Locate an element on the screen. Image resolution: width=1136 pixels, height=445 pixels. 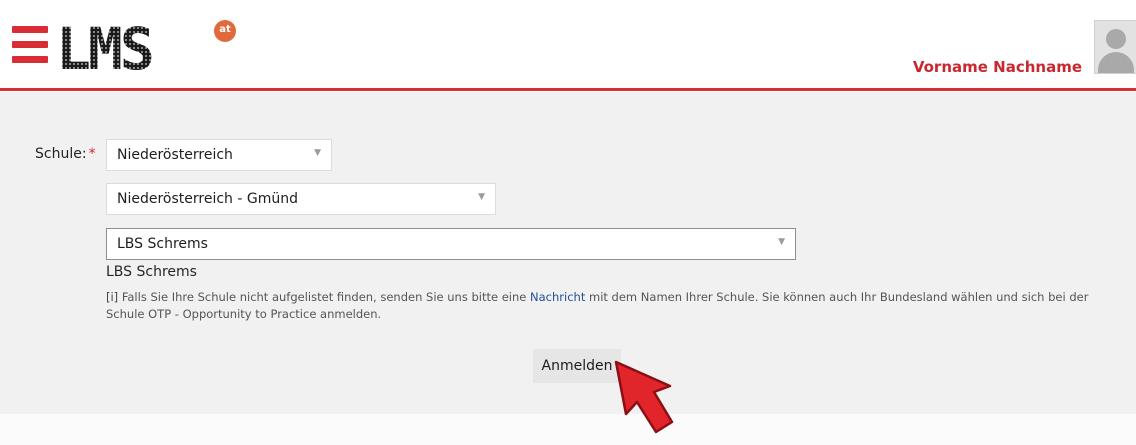
school-field-label: Schule: * is located at coordinates (65, 154).